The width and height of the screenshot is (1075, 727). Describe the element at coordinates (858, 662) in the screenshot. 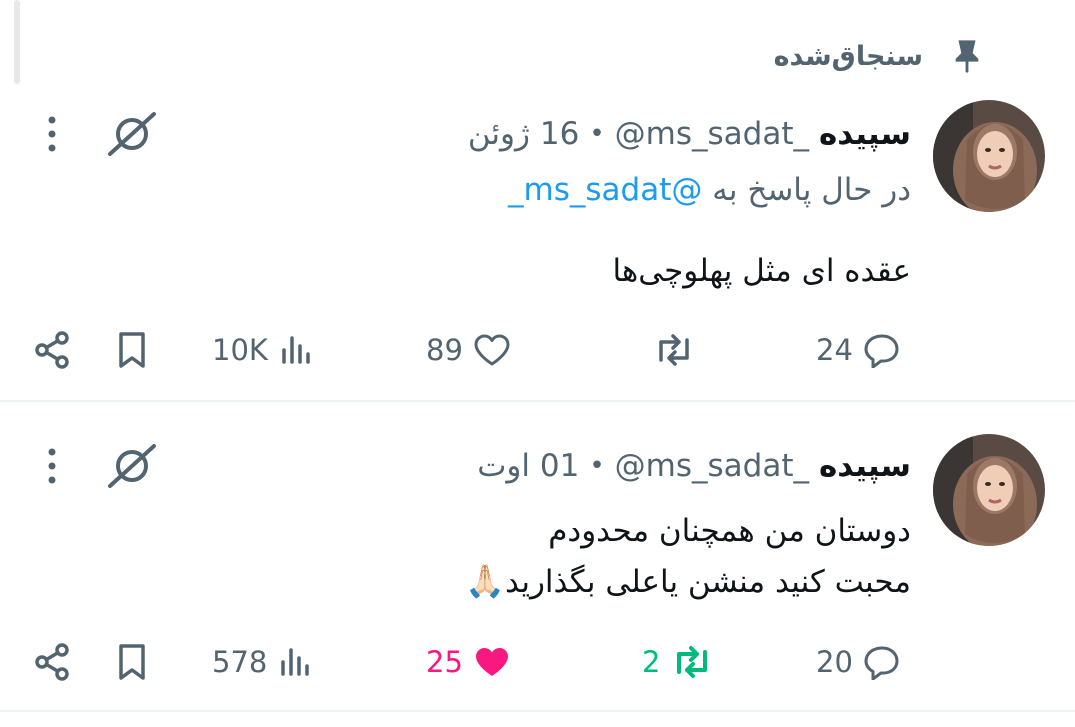

I see `reply-button: 20` at that location.